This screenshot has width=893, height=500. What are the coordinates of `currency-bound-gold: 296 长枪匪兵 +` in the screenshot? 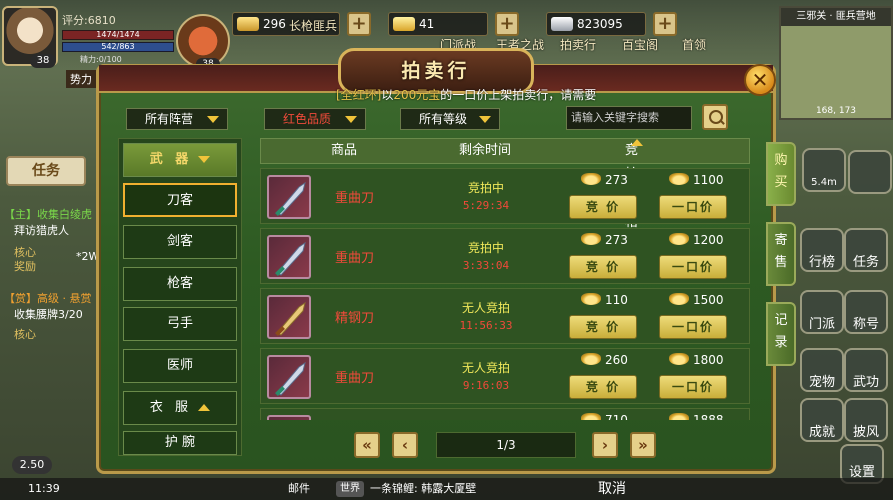 It's located at (301, 24).